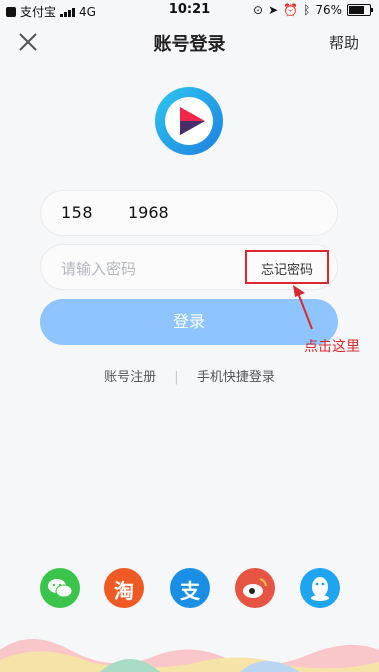 Image resolution: width=379 pixels, height=672 pixels. I want to click on phone-value-suffix: 1968, so click(148, 212).